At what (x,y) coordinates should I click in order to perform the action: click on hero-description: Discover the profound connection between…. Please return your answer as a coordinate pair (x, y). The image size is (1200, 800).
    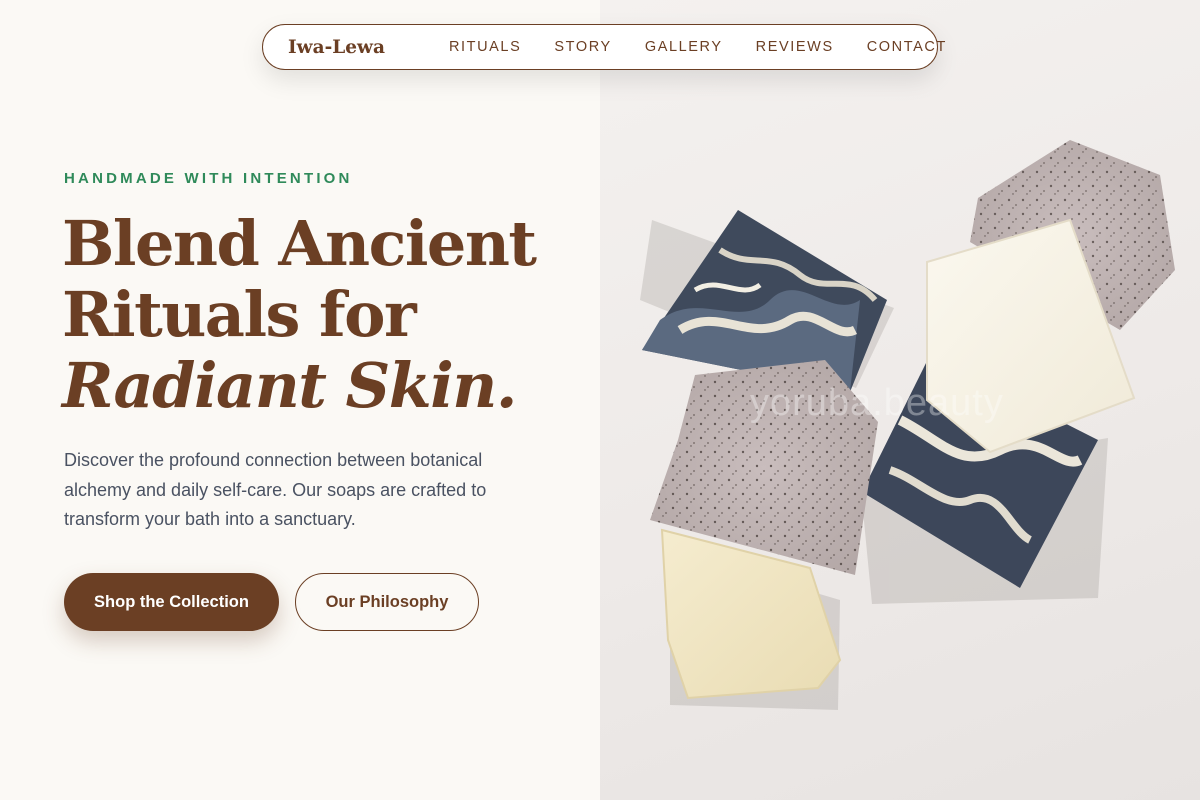
    Looking at the image, I should click on (275, 489).